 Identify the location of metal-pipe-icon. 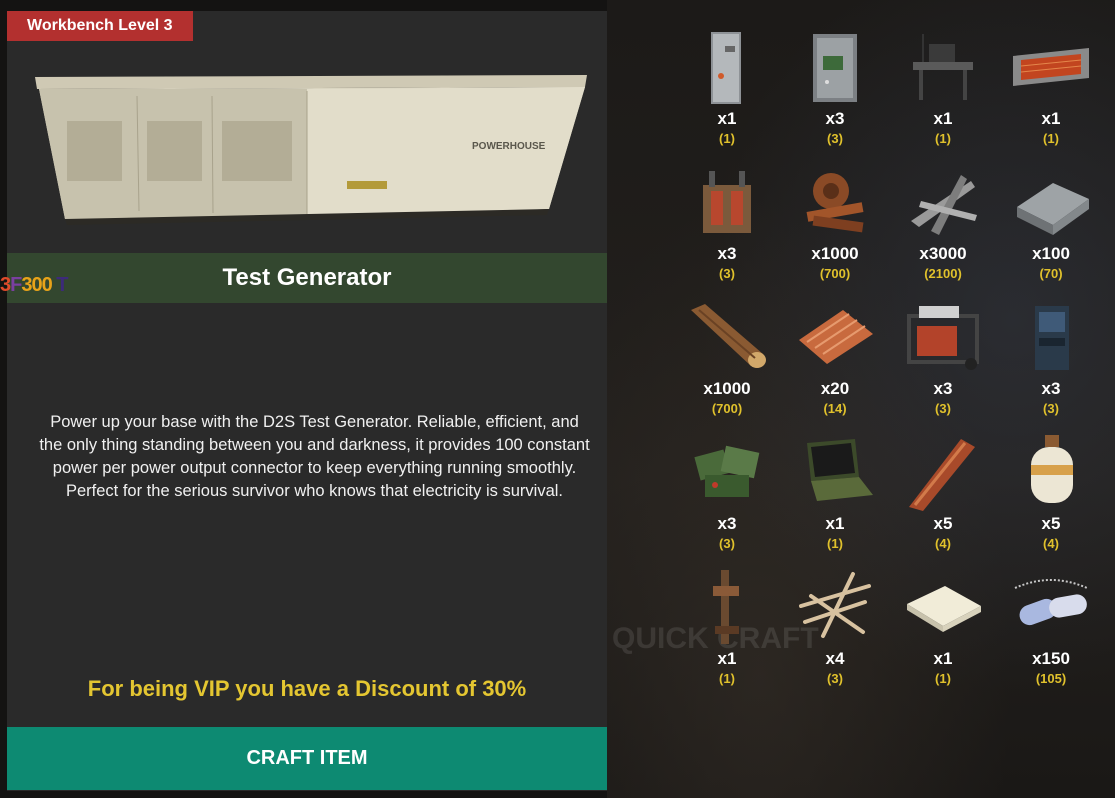
(942, 475).